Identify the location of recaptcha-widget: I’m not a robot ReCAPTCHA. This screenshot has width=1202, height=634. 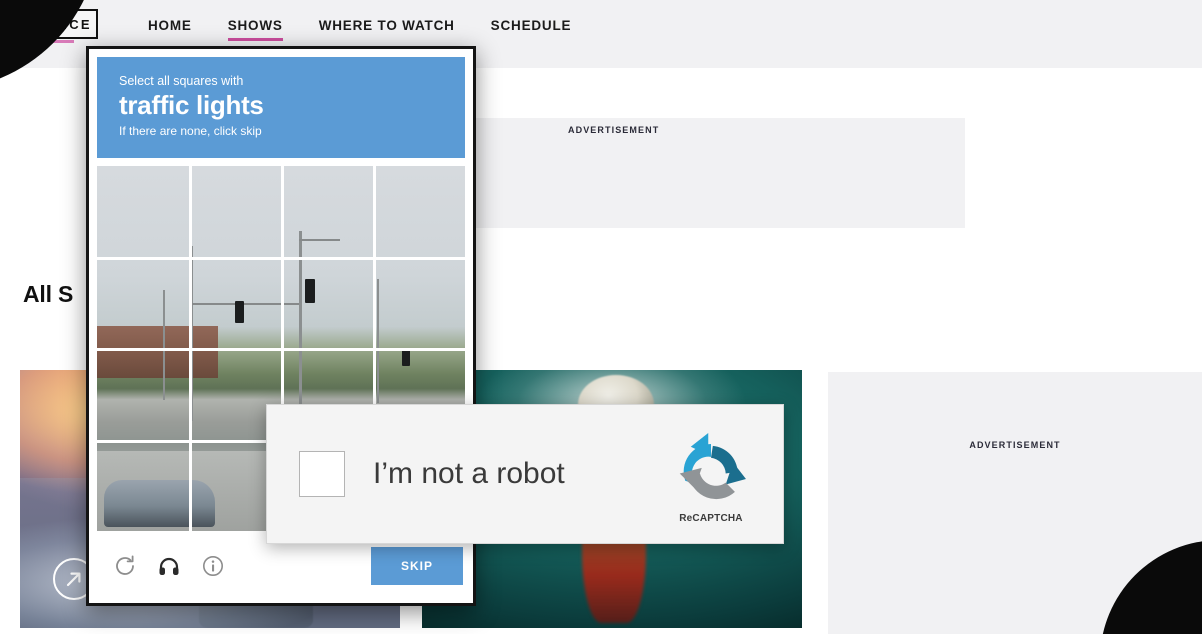
(525, 474).